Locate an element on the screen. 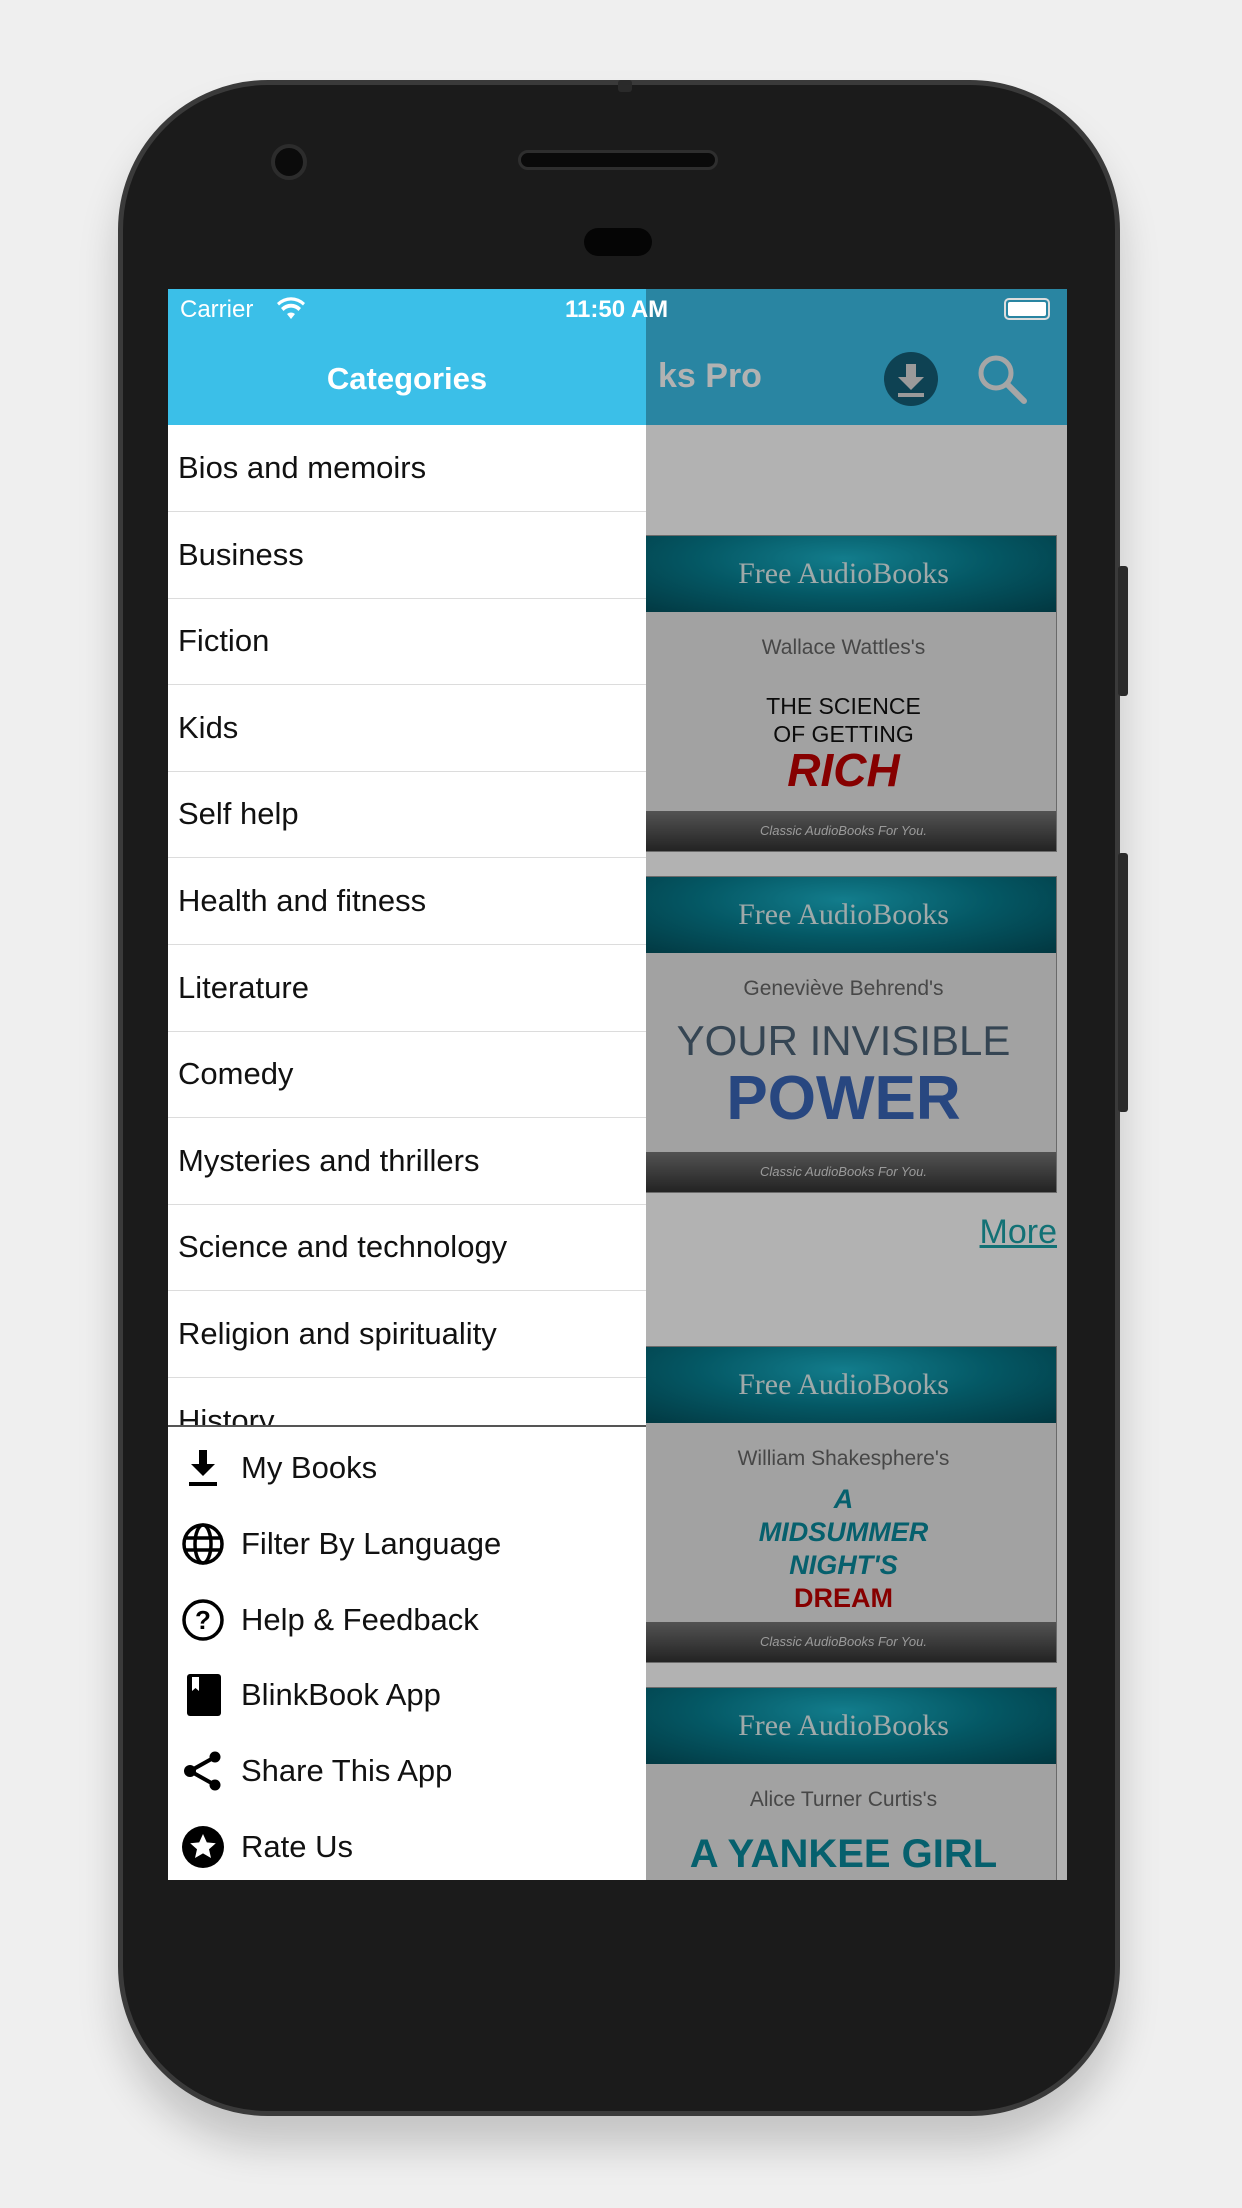  menu-item-label: My Books is located at coordinates (309, 1467).